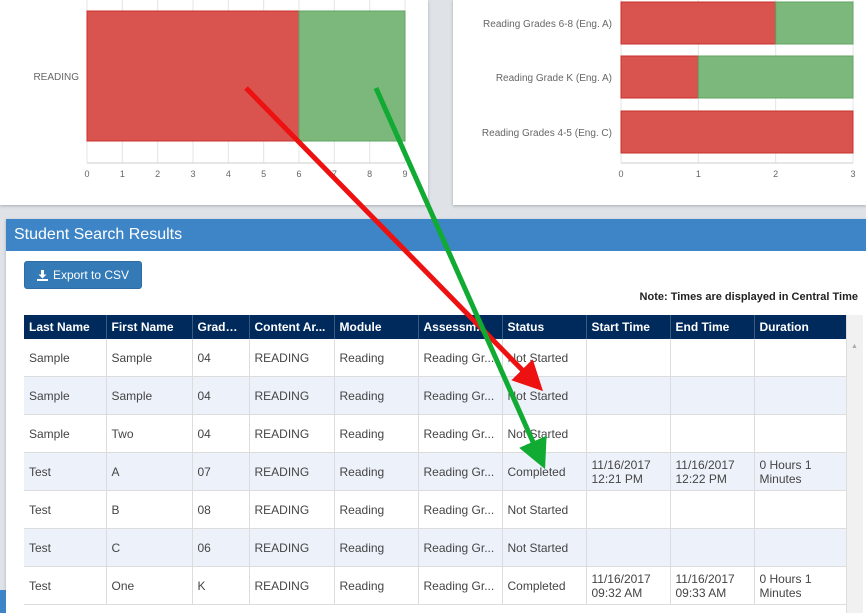  I want to click on table-cell: K, so click(221, 585).